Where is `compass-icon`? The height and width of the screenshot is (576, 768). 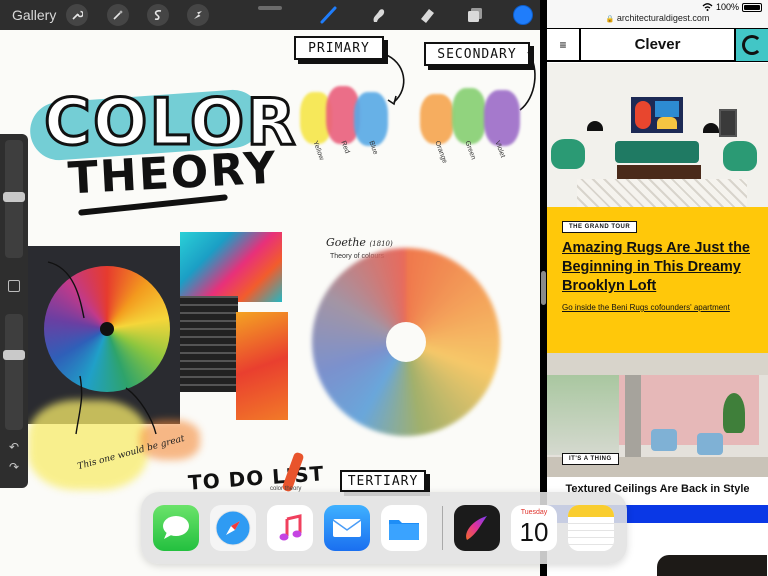 compass-icon is located at coordinates (233, 528).